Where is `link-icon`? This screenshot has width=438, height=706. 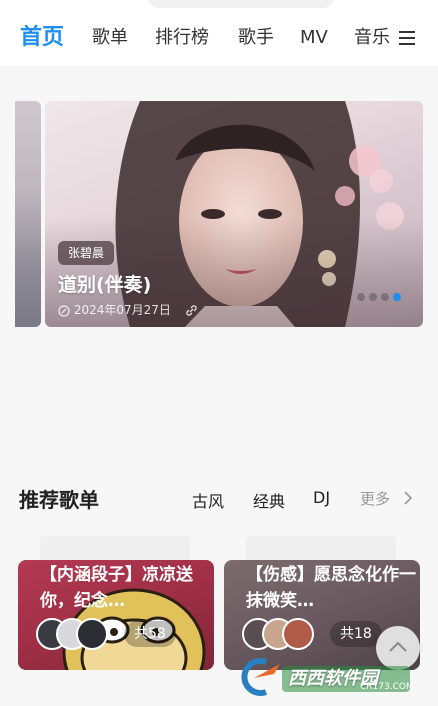 link-icon is located at coordinates (191, 310).